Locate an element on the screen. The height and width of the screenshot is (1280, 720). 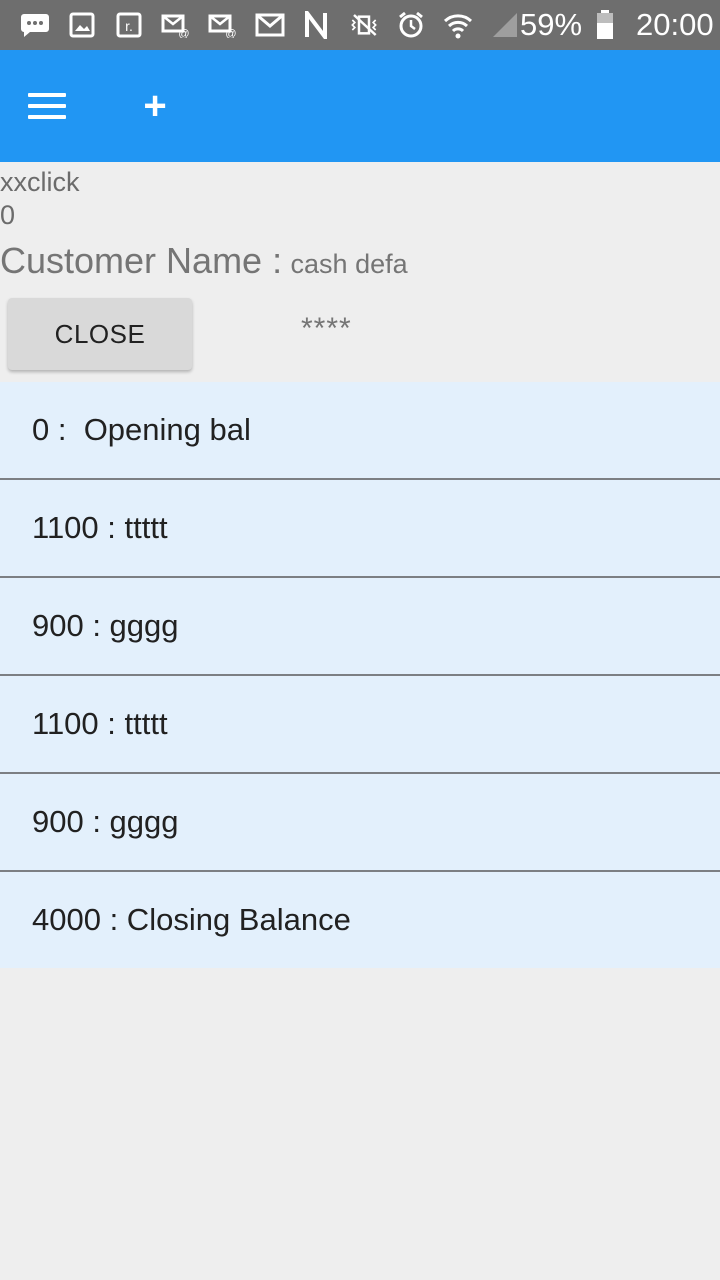
battery-percent: 59% is located at coordinates (551, 24).